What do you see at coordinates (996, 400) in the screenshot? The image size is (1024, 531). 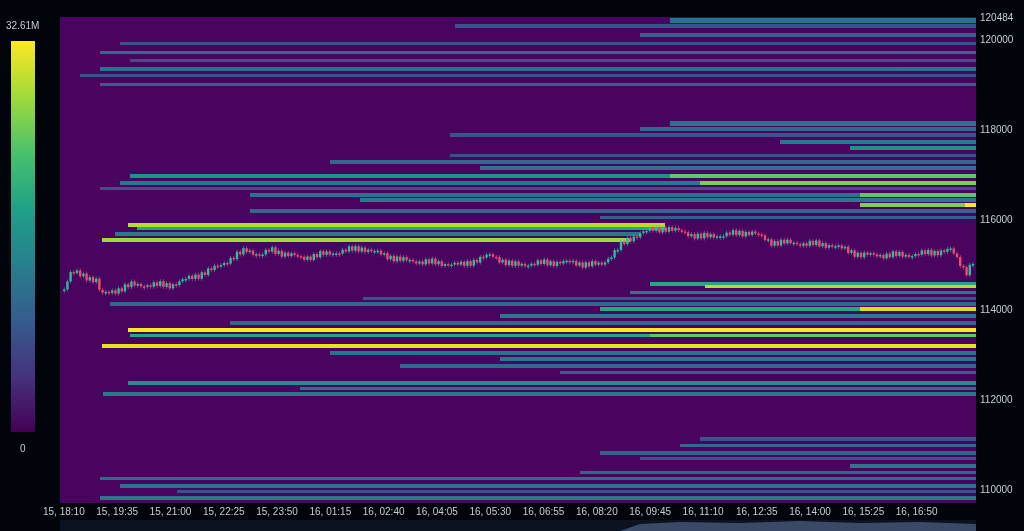 I see `price-axis-label: 112000` at bounding box center [996, 400].